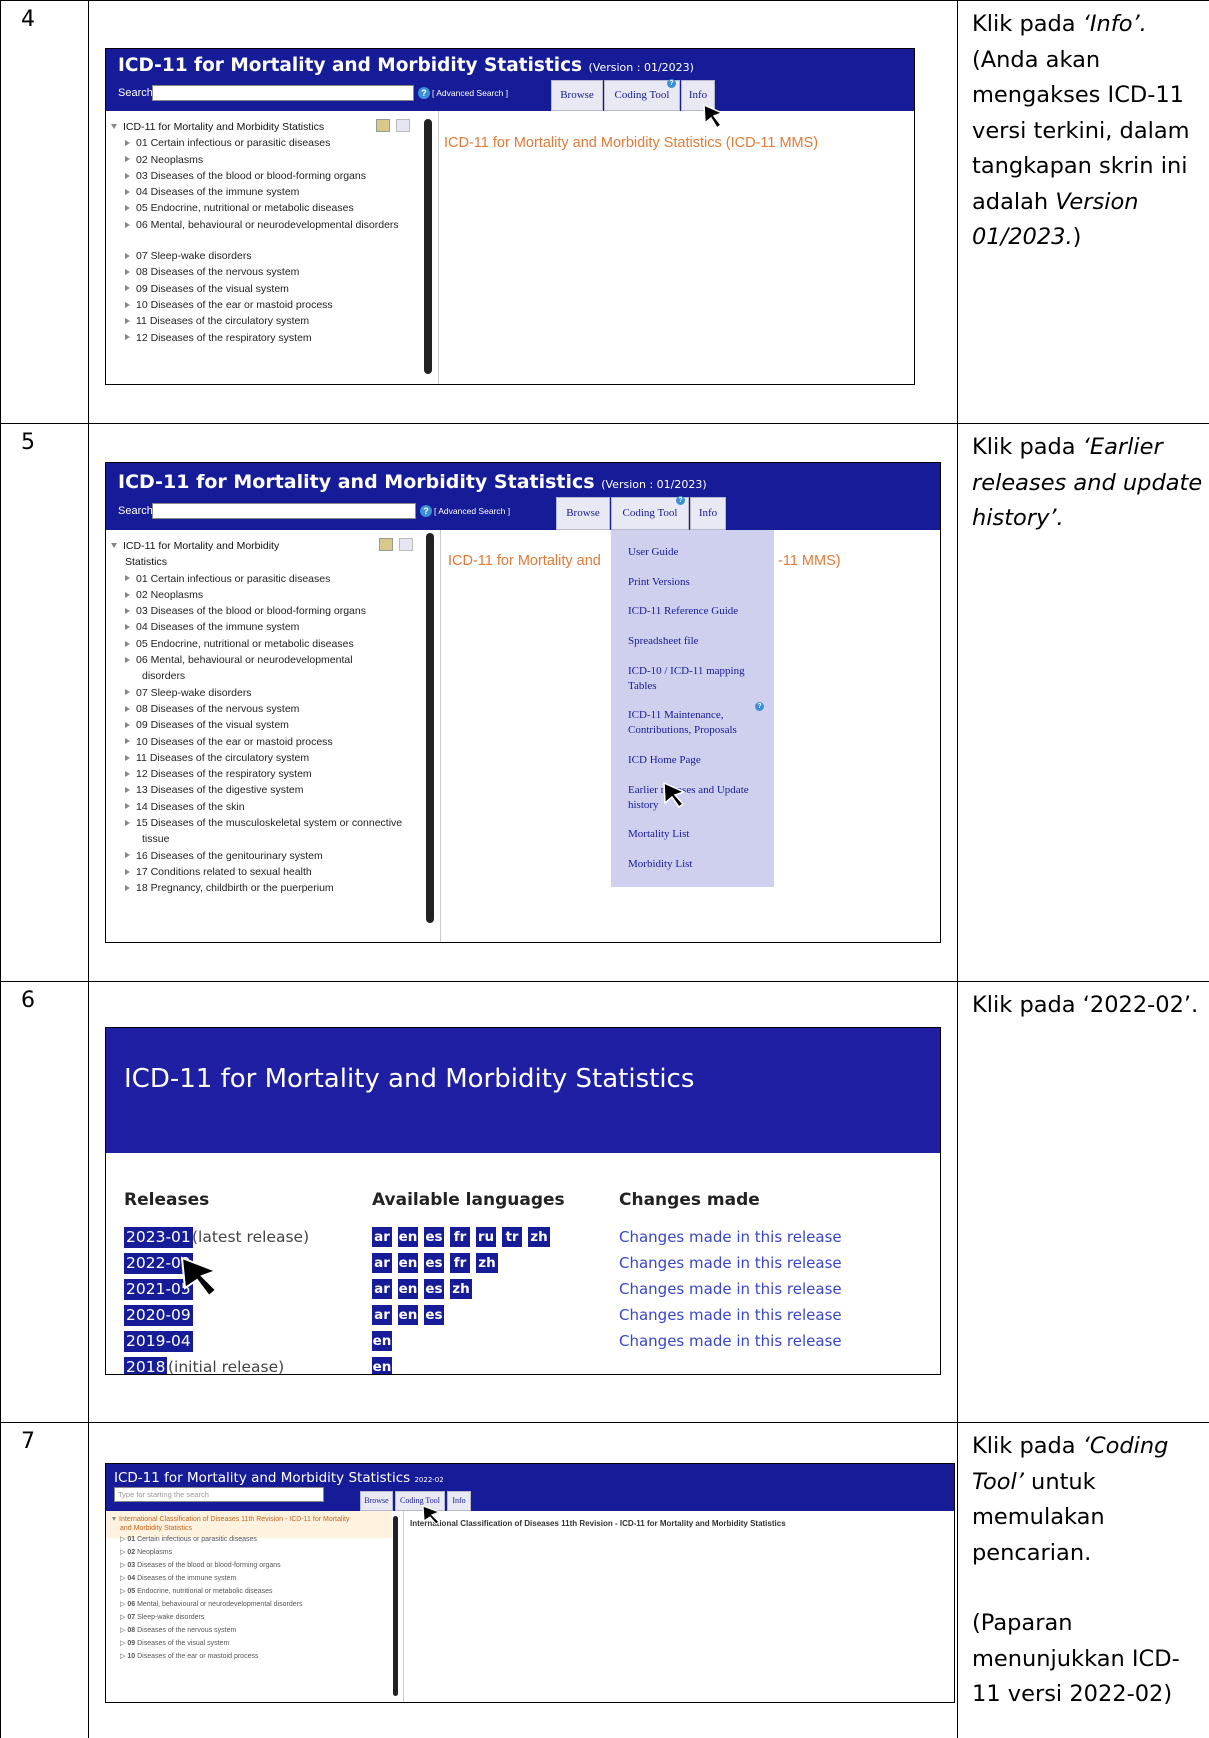 The width and height of the screenshot is (1209, 1738). I want to click on tree-root: ICD-11 for Mortality and Morbidity, so click(256, 546).